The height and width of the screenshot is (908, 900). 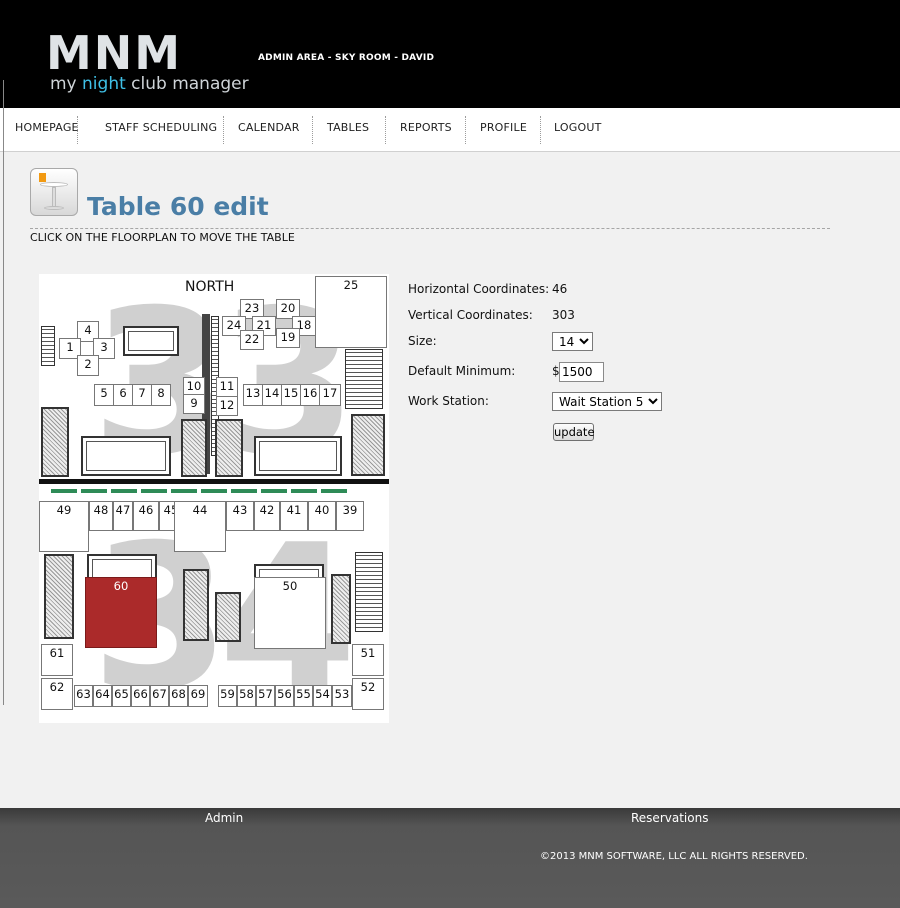 I want to click on table-8: 8, so click(x=161, y=395).